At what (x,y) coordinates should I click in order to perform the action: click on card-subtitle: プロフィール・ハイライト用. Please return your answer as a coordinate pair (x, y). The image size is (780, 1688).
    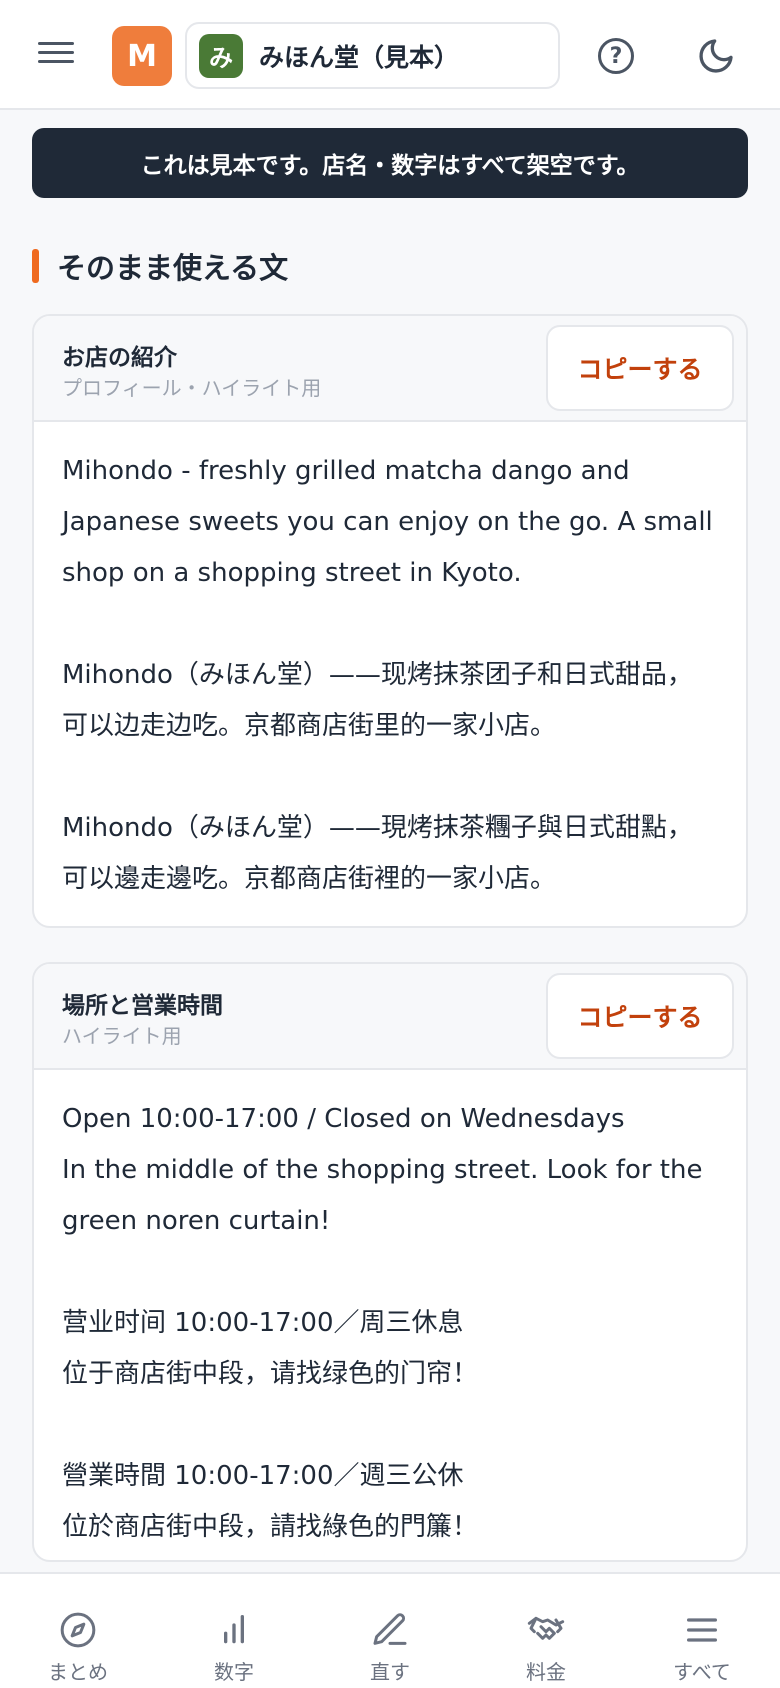
    Looking at the image, I should click on (192, 388).